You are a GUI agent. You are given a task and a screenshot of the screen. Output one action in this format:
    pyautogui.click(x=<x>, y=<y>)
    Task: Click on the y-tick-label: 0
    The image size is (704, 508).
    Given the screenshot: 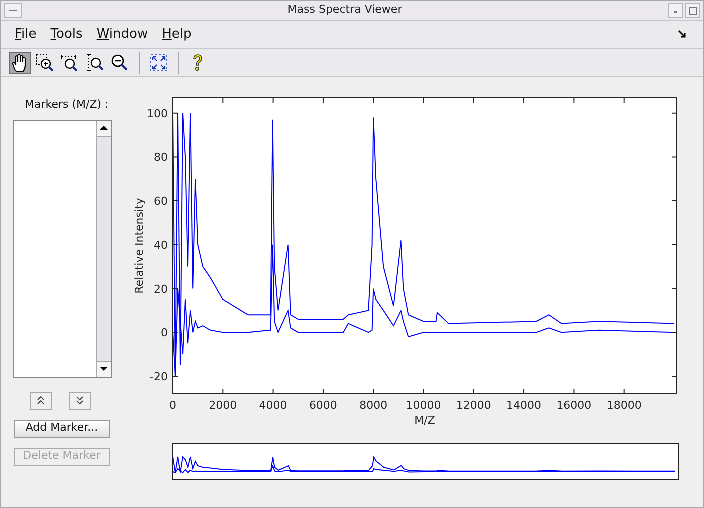 What is the action you would take?
    pyautogui.click(x=164, y=333)
    